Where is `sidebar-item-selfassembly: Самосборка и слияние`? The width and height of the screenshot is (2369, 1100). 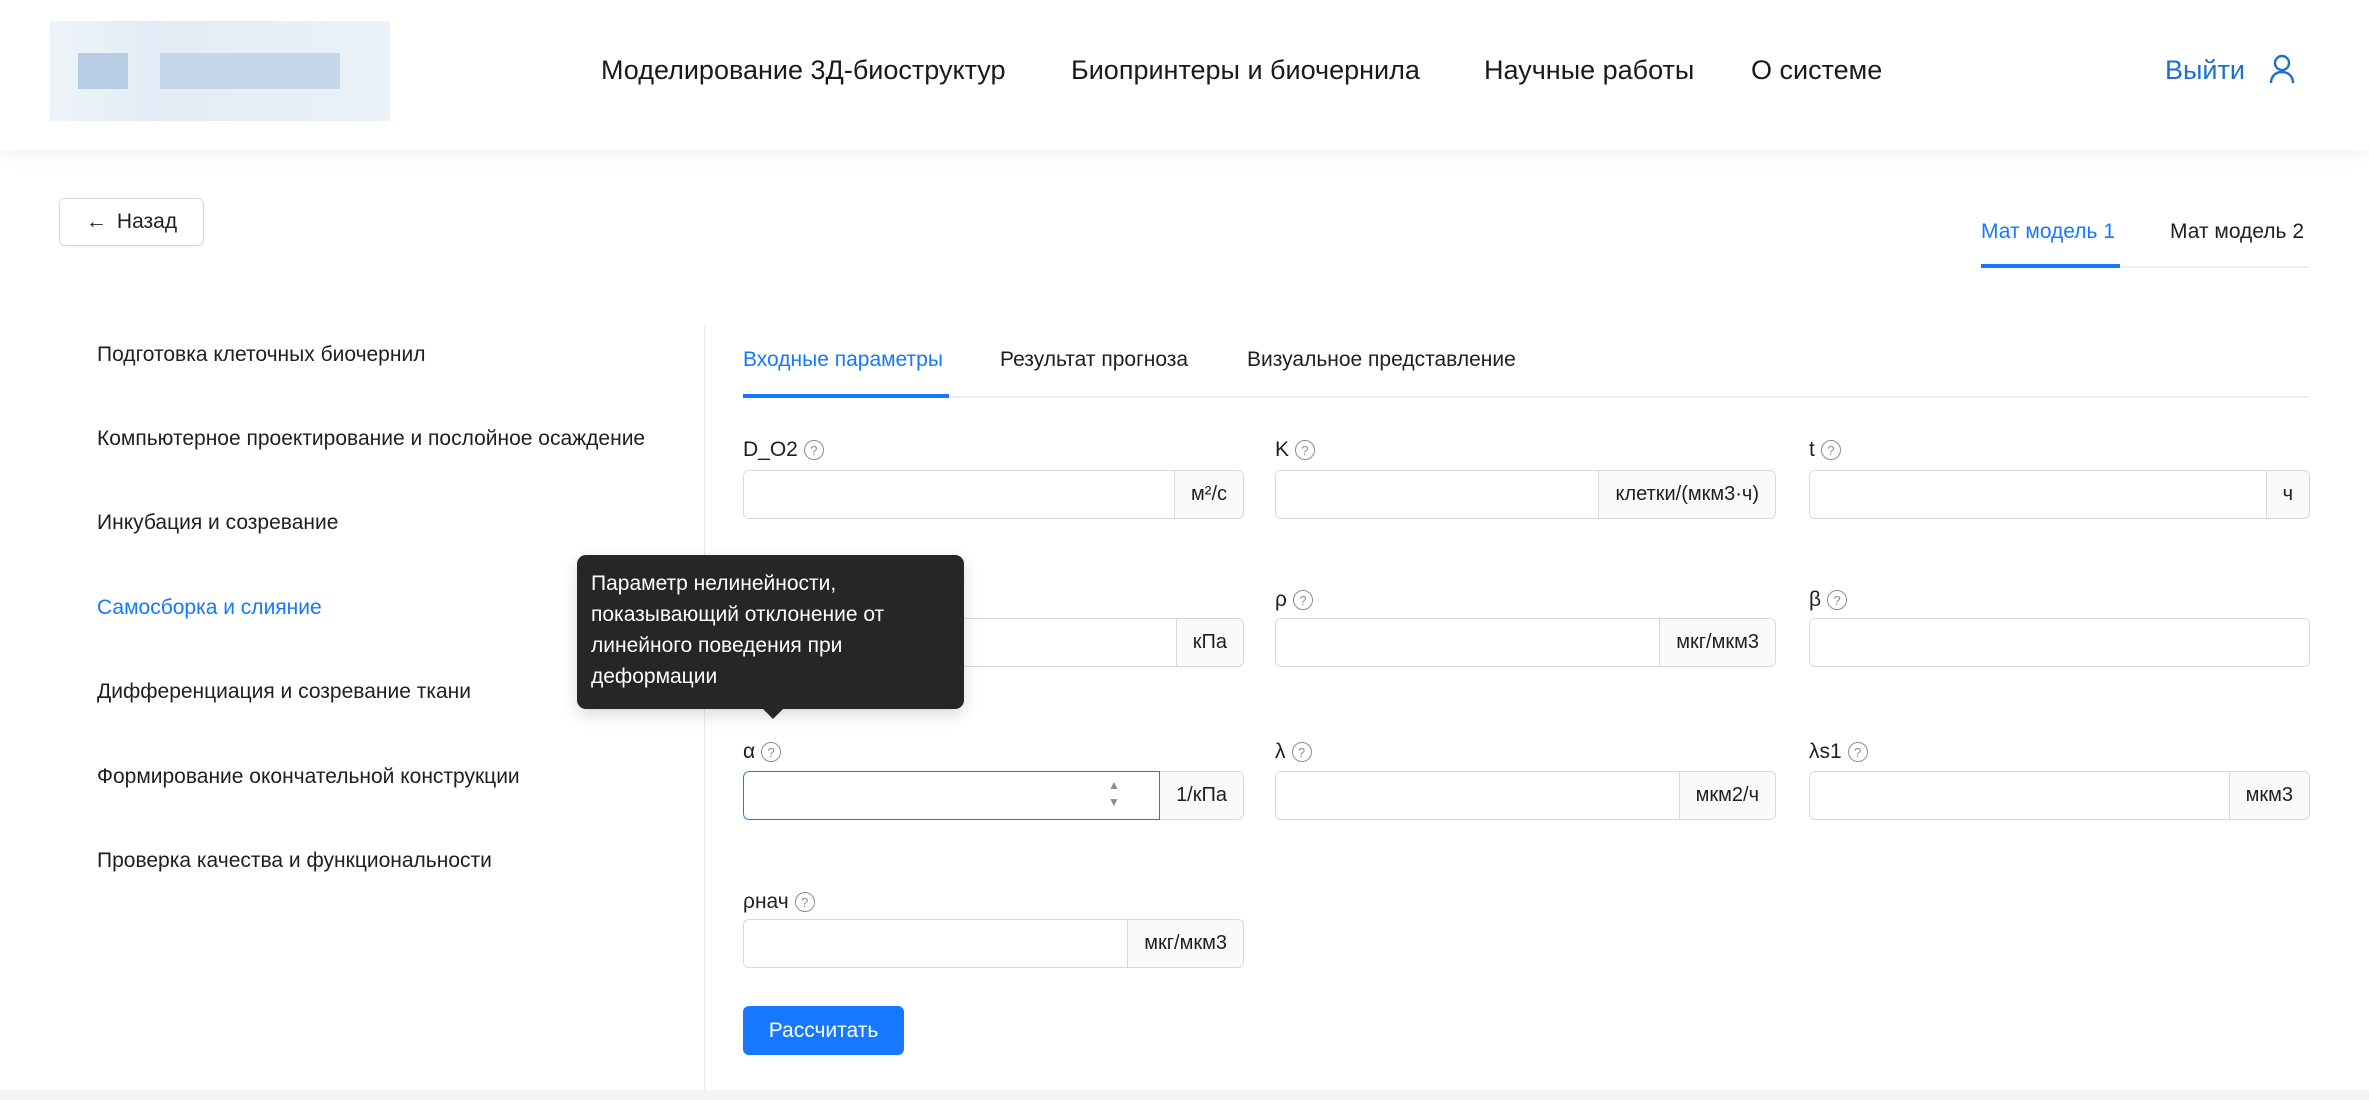
sidebar-item-selfassembly: Самосборка и слияние is located at coordinates (209, 608).